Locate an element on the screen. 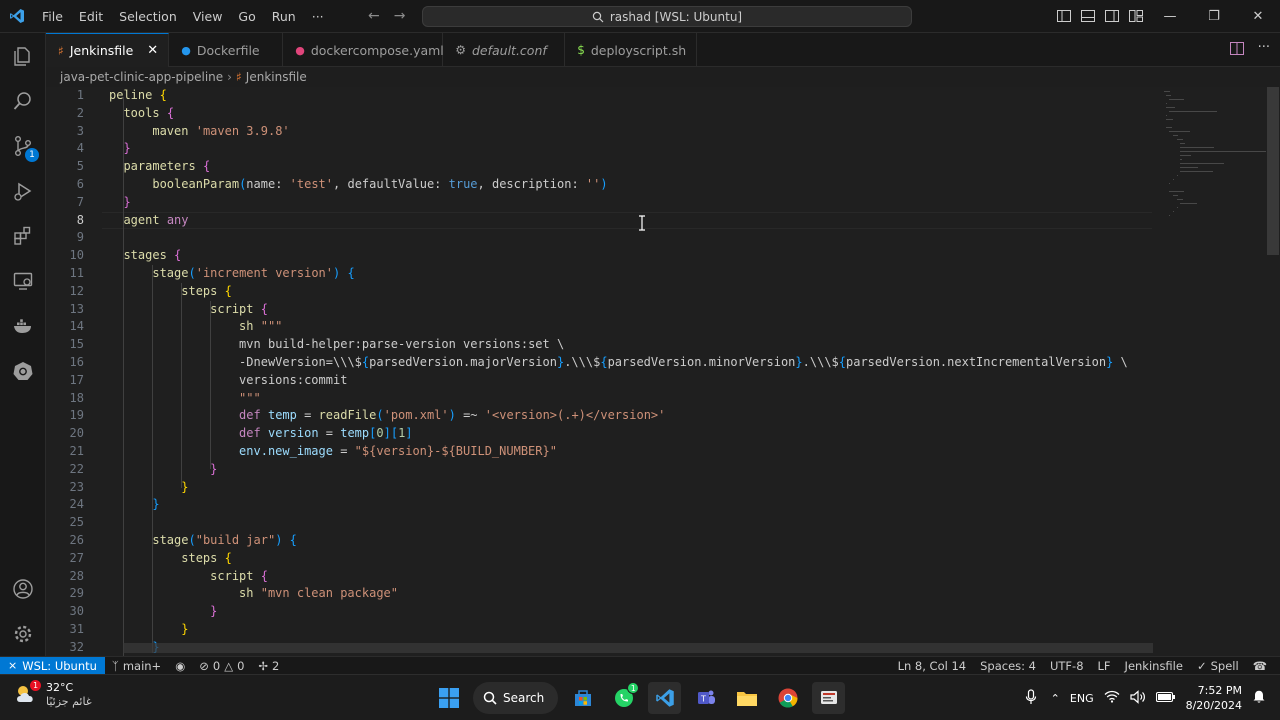 The image size is (1280, 720). microphone-icon is located at coordinates (1031, 698).